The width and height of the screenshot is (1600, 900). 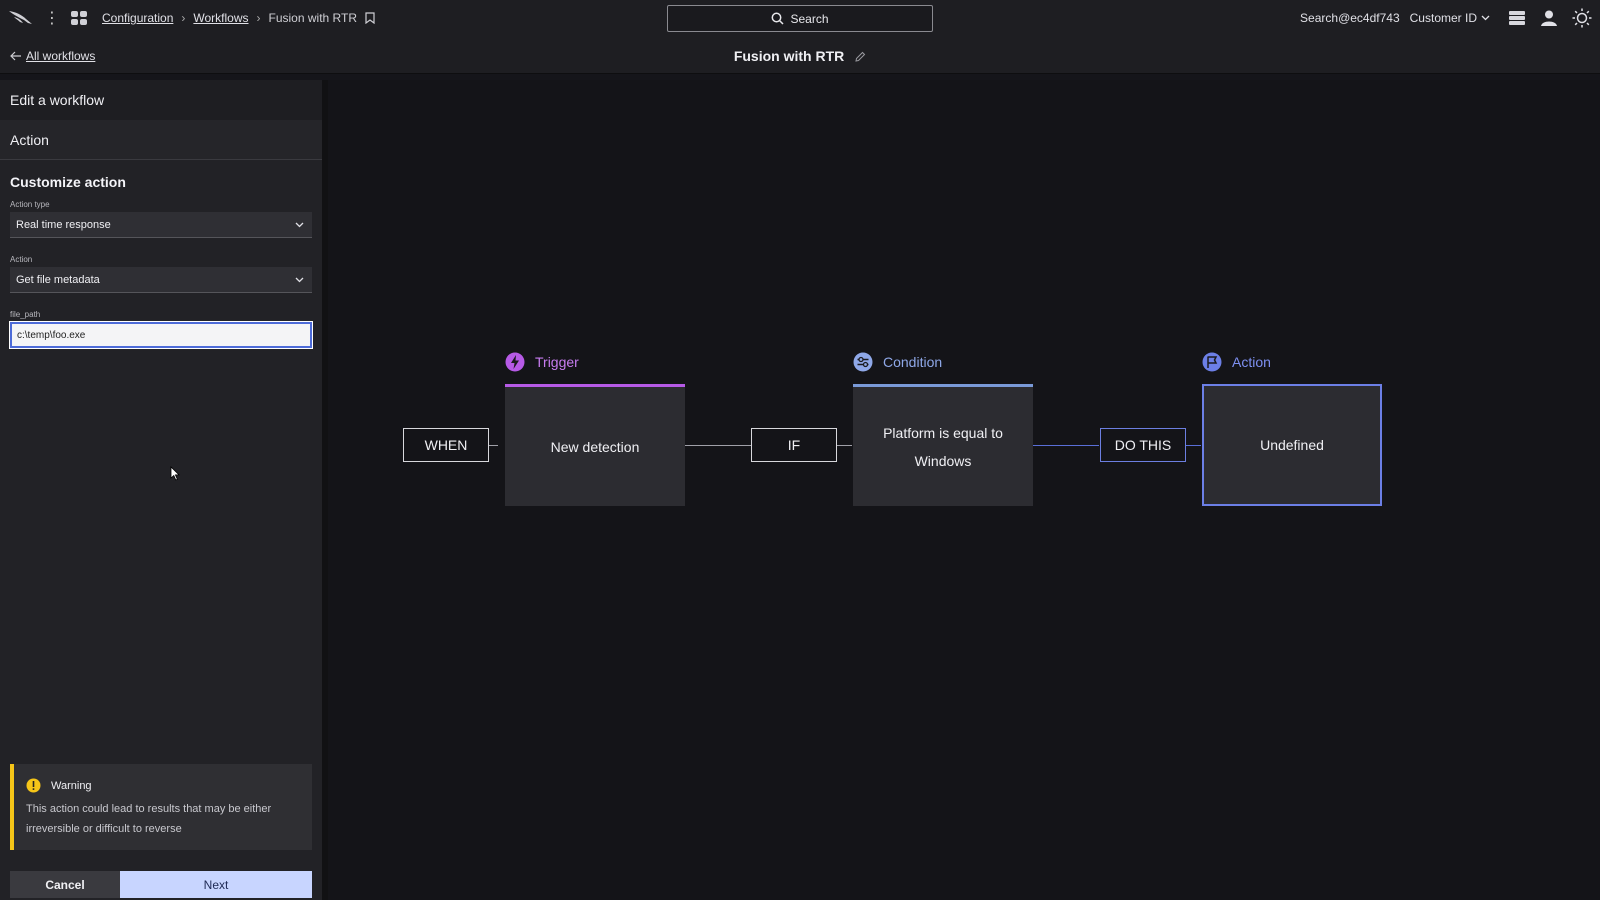 I want to click on user-profile-icon, so click(x=1549, y=18).